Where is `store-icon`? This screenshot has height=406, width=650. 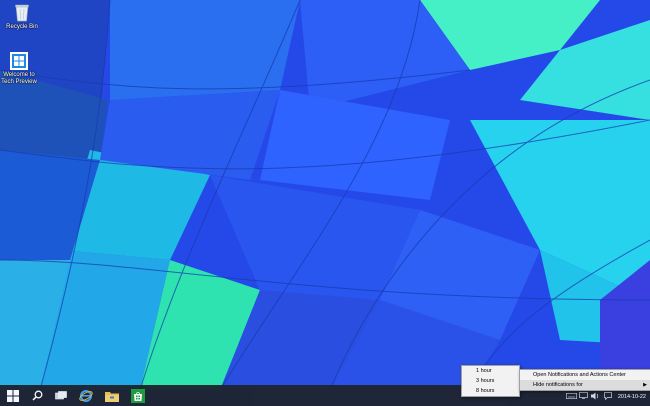 store-icon is located at coordinates (138, 395).